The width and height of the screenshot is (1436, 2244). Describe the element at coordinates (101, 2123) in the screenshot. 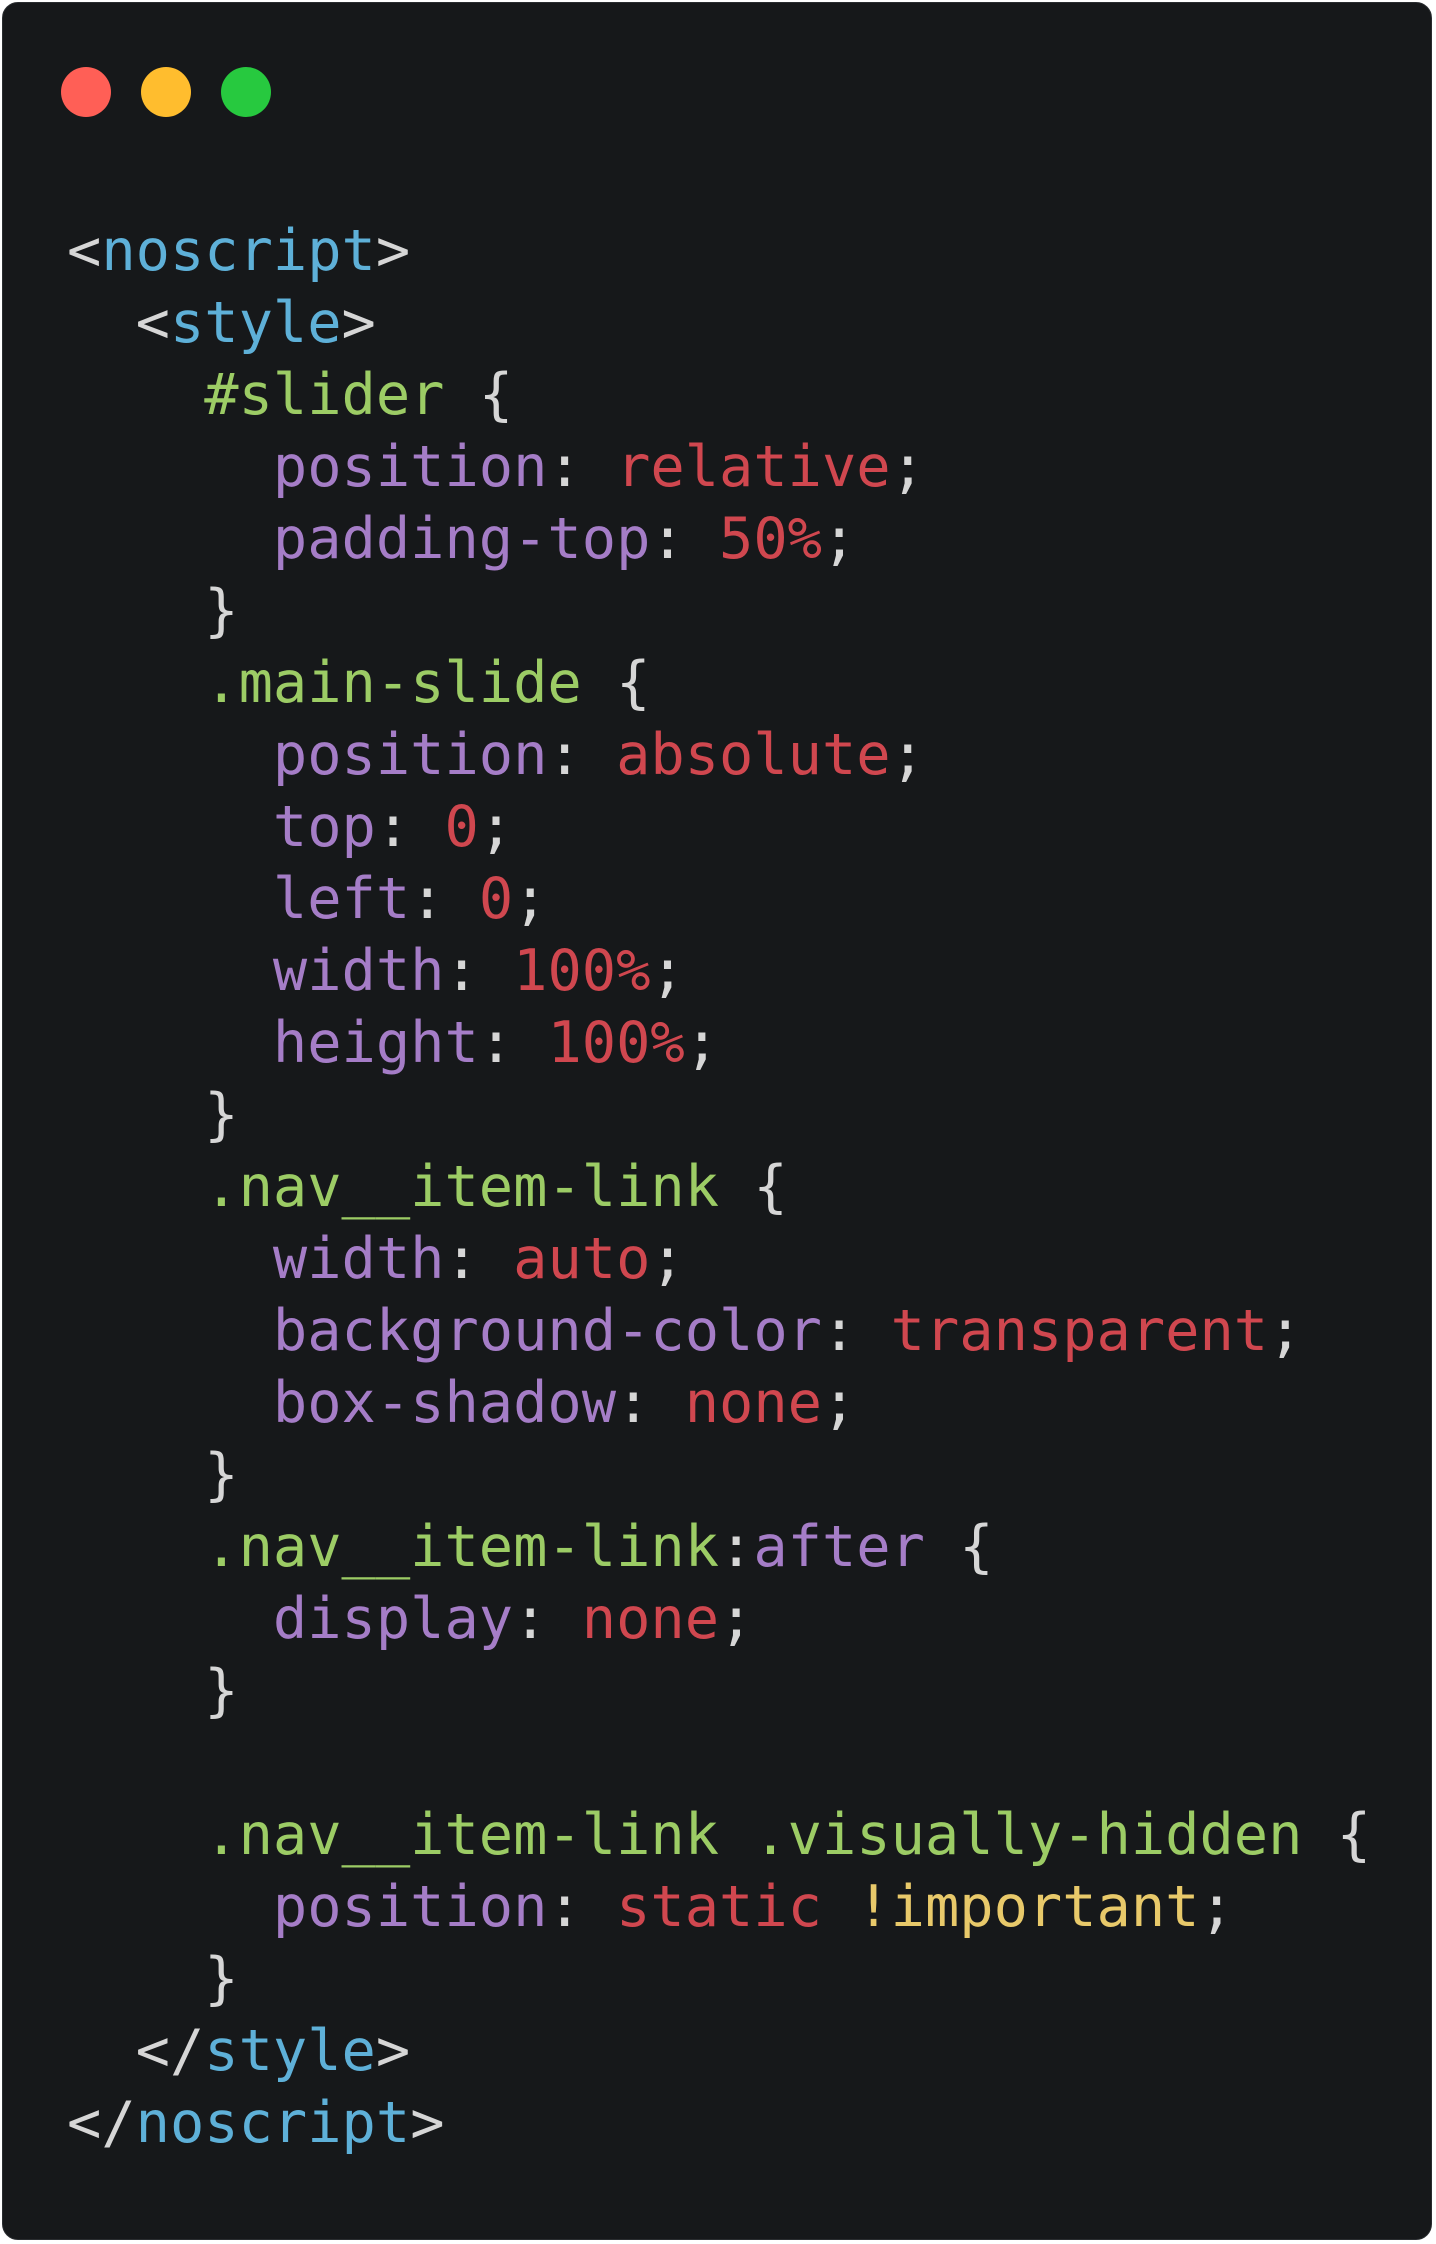

I see `code-token-punctuation: </` at that location.